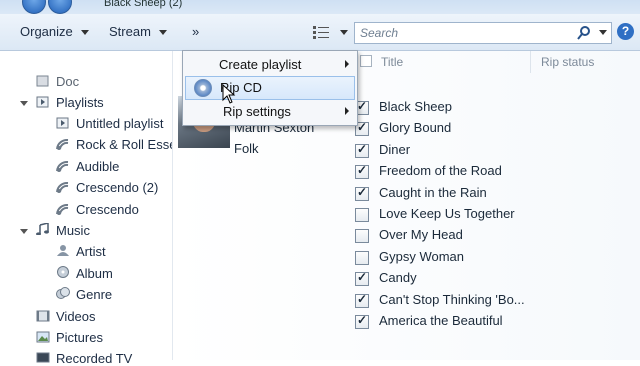 The image size is (640, 366). I want to click on breadcrumb: Black Sheep (2), so click(143, 4).